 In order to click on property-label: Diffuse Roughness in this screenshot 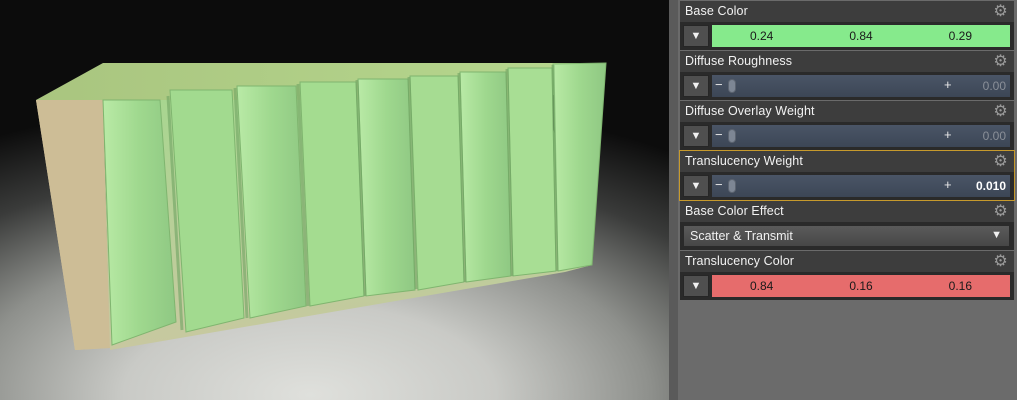, I will do `click(739, 61)`.